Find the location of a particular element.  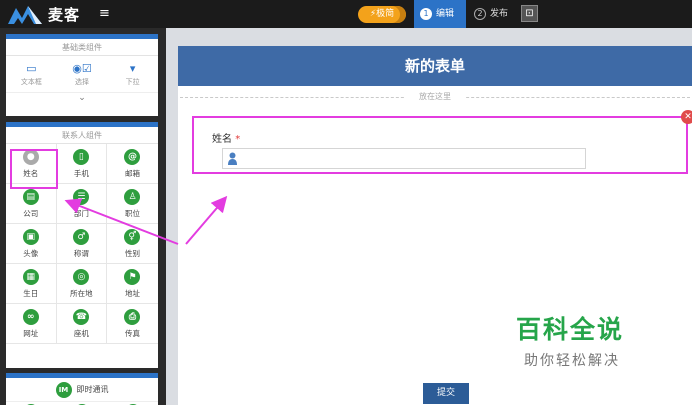

preview-icon: ⊡ is located at coordinates (529, 13).